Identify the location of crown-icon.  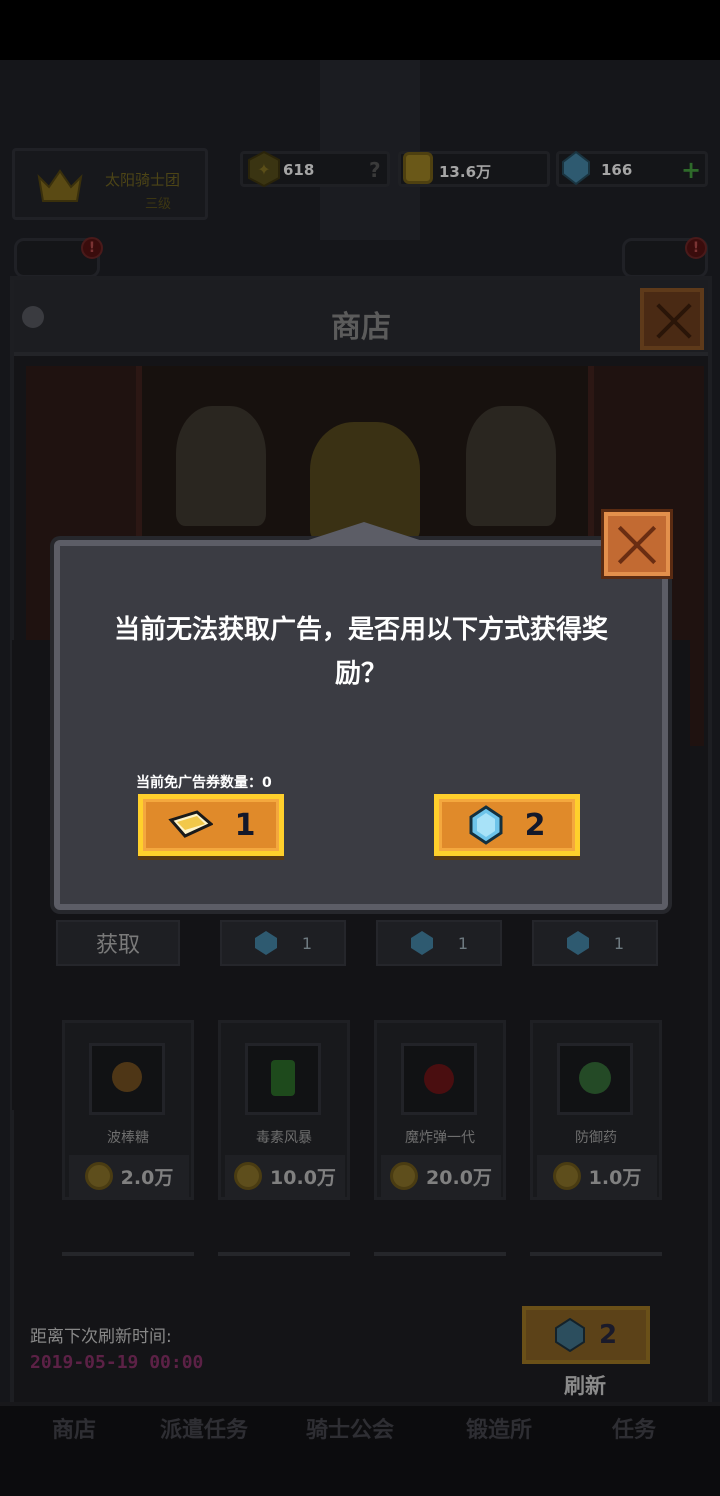
(60, 185).